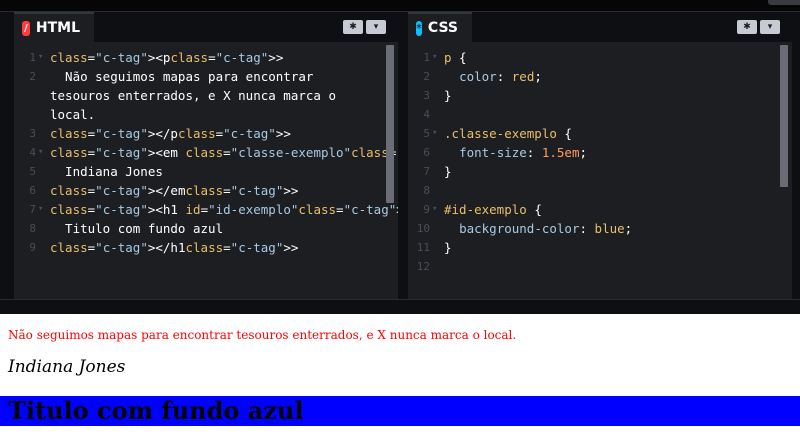  What do you see at coordinates (784, 116) in the screenshot?
I see `css-editor-scrollbar` at bounding box center [784, 116].